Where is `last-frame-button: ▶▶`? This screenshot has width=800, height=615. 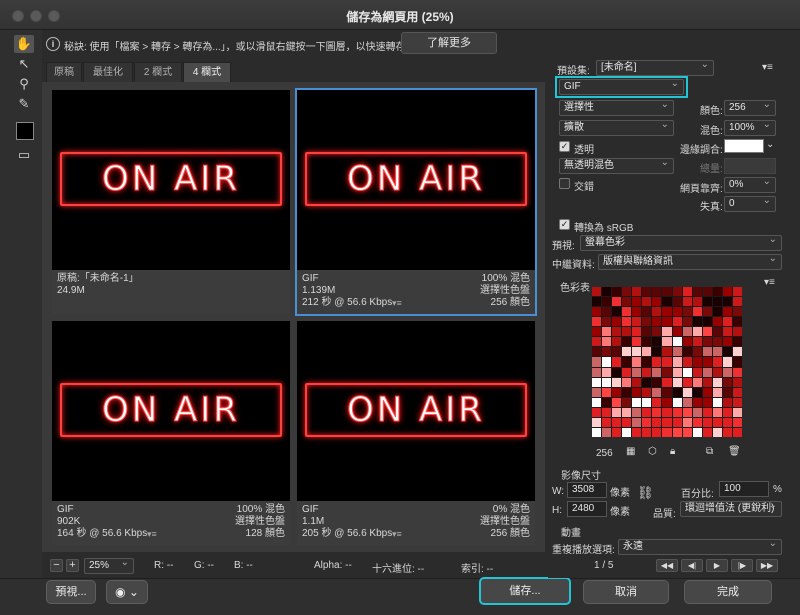 last-frame-button: ▶▶ is located at coordinates (767, 565).